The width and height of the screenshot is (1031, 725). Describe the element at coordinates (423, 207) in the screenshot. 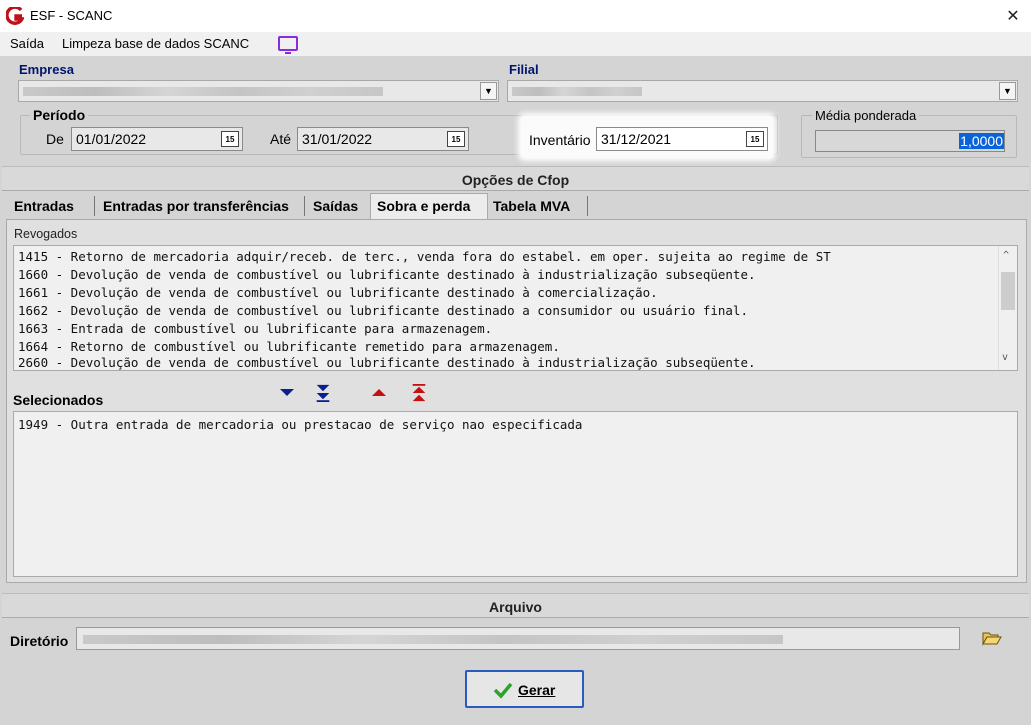

I see `tab-sobra-perda: Sobra e perda` at that location.